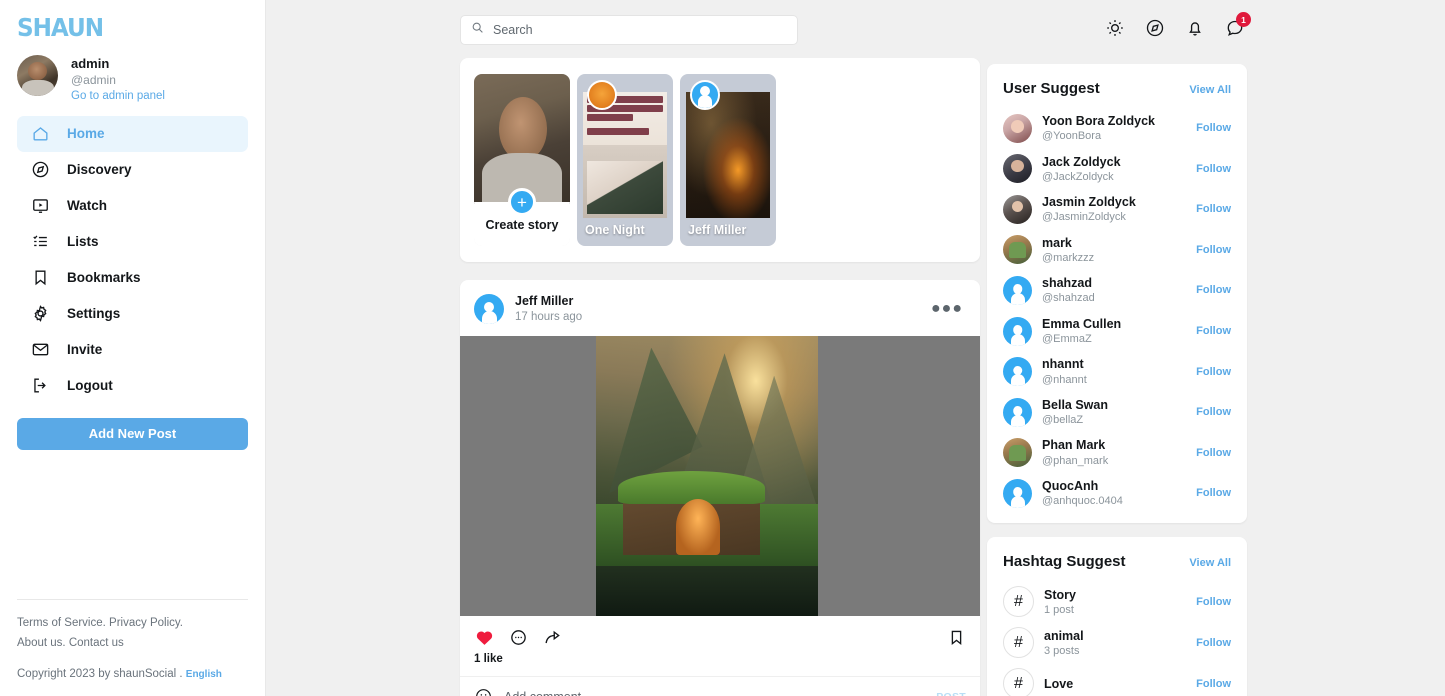 This screenshot has width=1445, height=696. Describe the element at coordinates (1117, 331) in the screenshot. I see `list-item: Emma Cullen @EmmaZ Follow` at that location.